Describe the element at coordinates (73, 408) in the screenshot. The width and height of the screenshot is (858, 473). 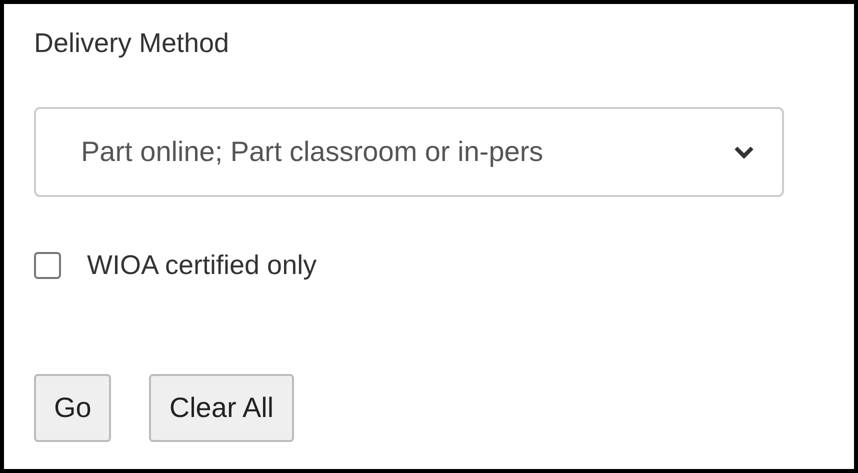
I see `go-button: Go` at that location.